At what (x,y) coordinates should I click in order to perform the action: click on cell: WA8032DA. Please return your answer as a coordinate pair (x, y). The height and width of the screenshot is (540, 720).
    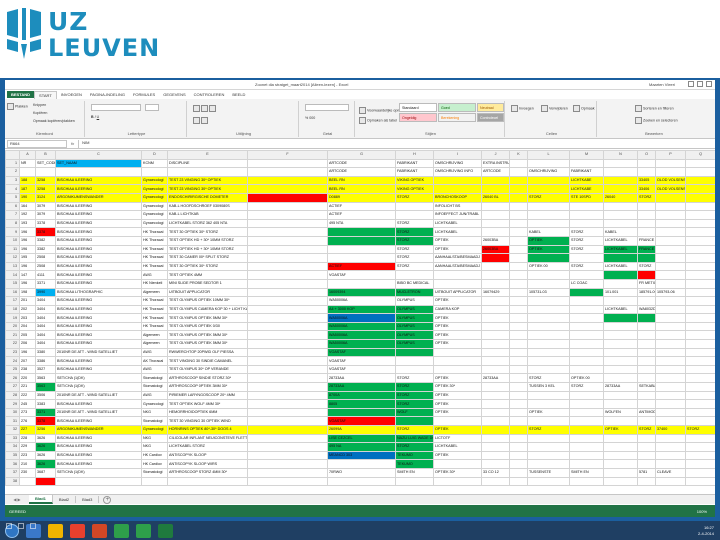
    Looking at the image, I should click on (646, 309).